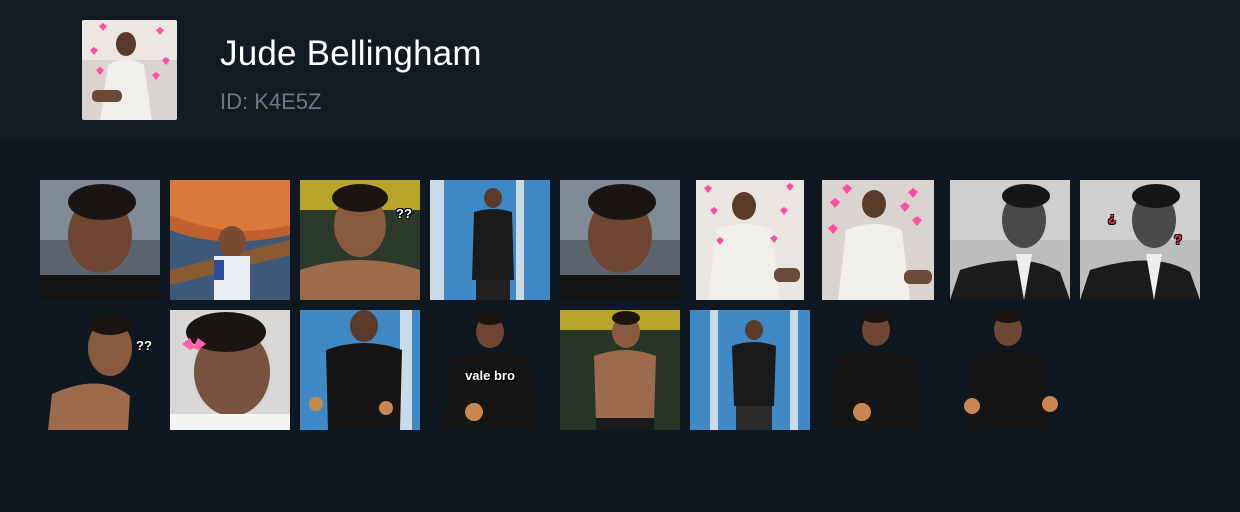 The height and width of the screenshot is (512, 1240). What do you see at coordinates (490, 375) in the screenshot?
I see `sticker-13-caption: vale bro` at bounding box center [490, 375].